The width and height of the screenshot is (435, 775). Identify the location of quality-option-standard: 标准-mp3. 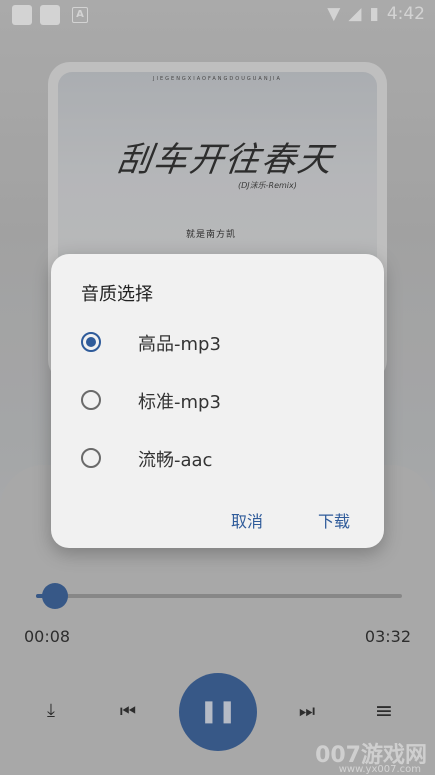
(221, 402).